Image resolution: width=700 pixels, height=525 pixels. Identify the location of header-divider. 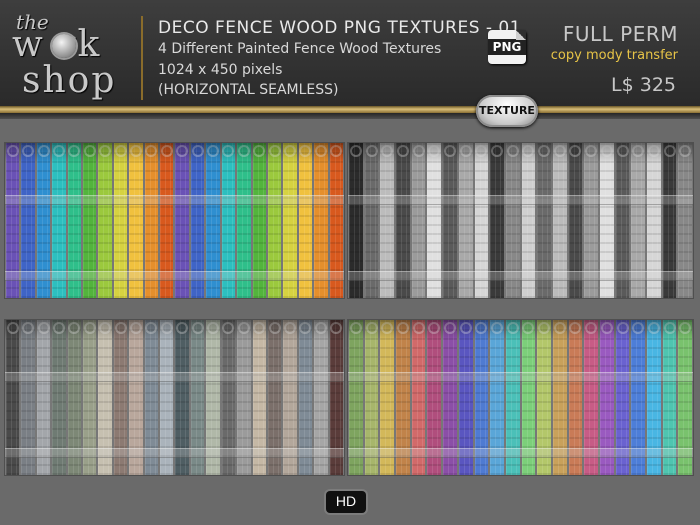
(142, 58).